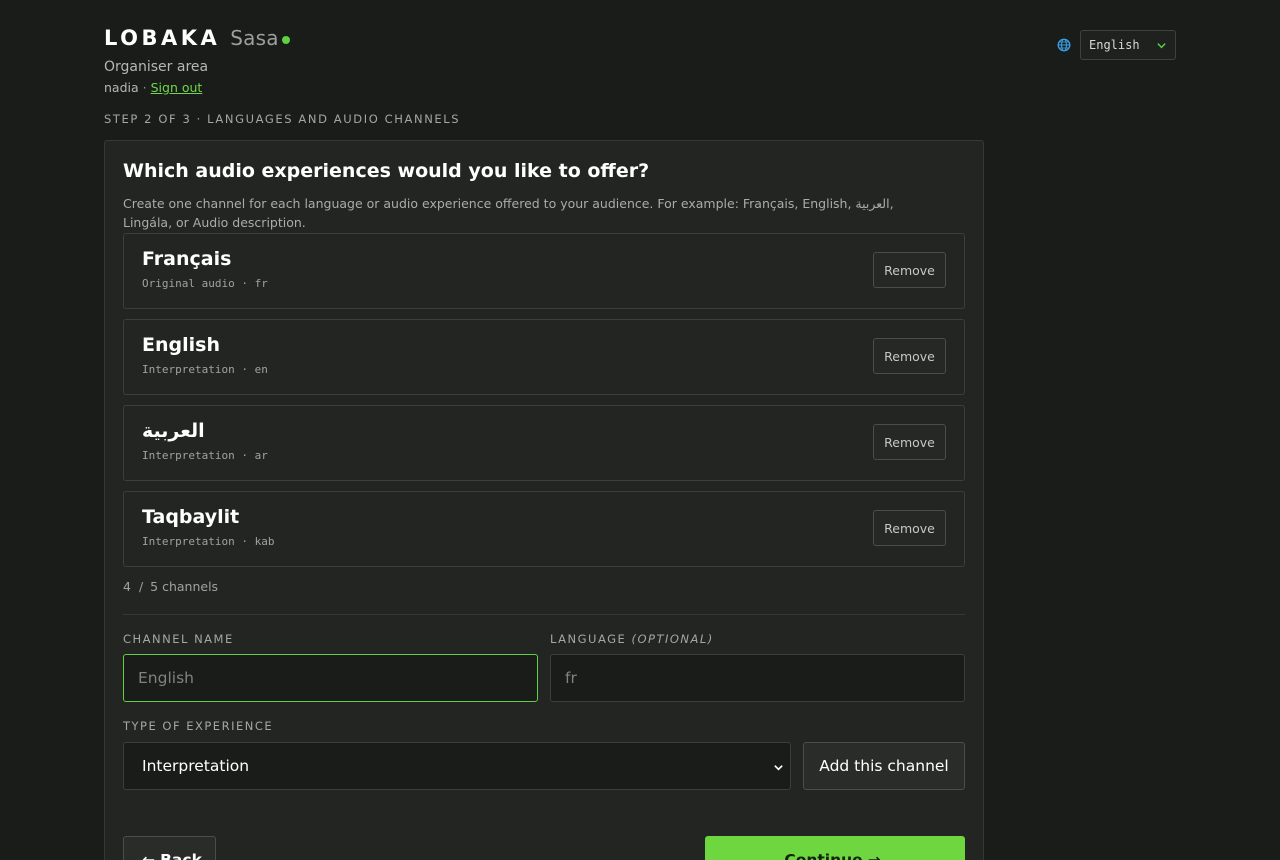  I want to click on brand: LOBAKA Sasa, so click(197, 38).